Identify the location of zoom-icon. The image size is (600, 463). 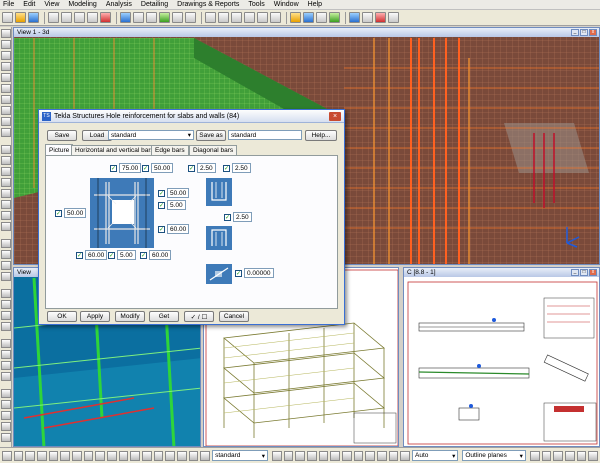
(138, 17).